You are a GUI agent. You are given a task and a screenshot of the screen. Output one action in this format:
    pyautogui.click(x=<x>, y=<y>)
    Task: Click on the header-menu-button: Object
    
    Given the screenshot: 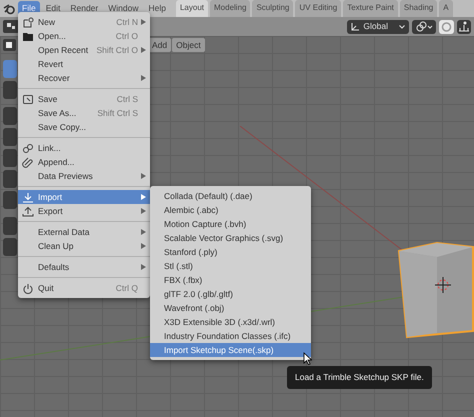 What is the action you would take?
    pyautogui.click(x=188, y=45)
    